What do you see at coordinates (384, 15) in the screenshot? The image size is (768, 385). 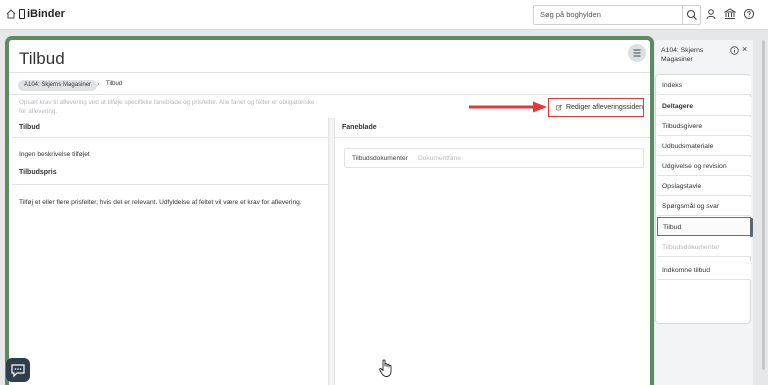 I see `top-bar: iBinder Søg på boghylden` at bounding box center [384, 15].